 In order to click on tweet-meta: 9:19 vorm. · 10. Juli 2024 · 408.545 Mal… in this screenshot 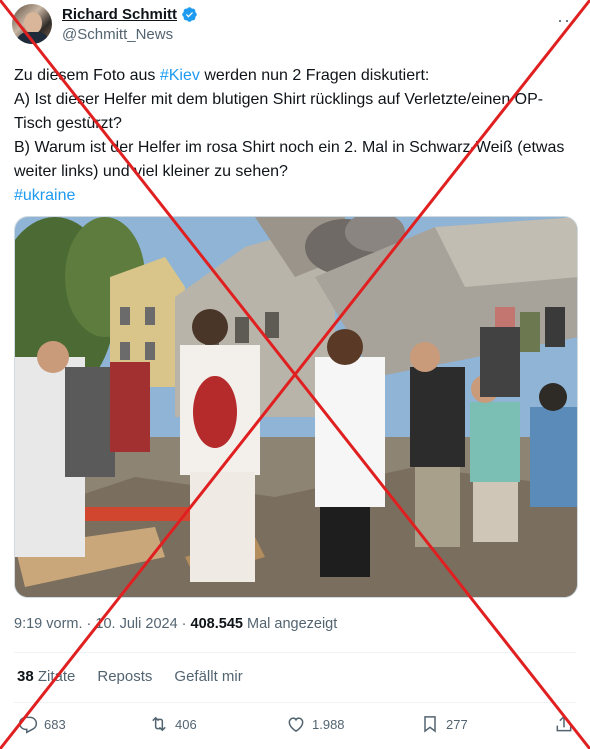, I will do `click(176, 624)`.